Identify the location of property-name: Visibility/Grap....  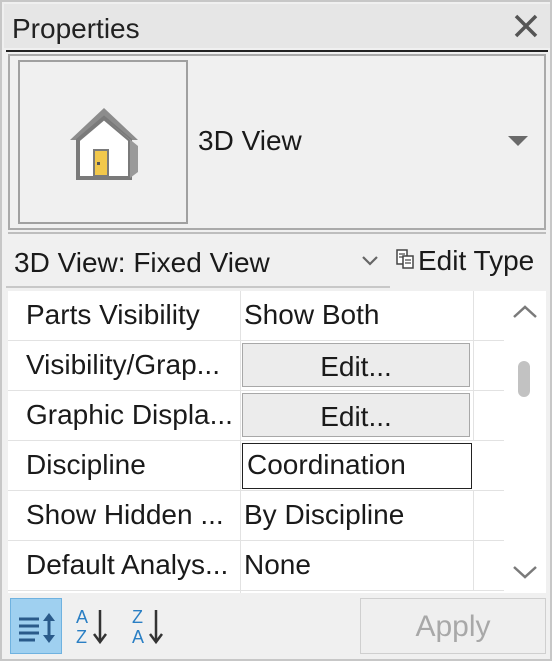
(123, 364).